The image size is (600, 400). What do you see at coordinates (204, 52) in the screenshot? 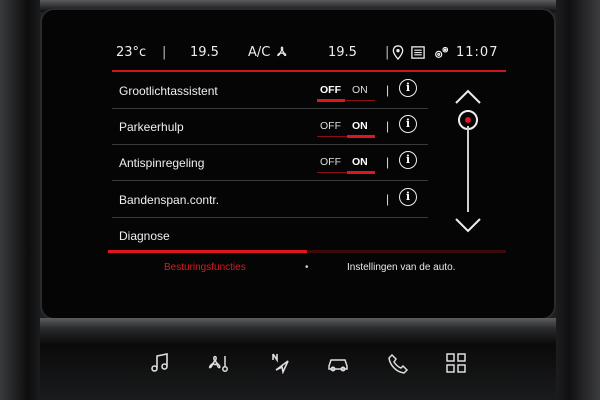
I see `temperature-left: 19.5` at bounding box center [204, 52].